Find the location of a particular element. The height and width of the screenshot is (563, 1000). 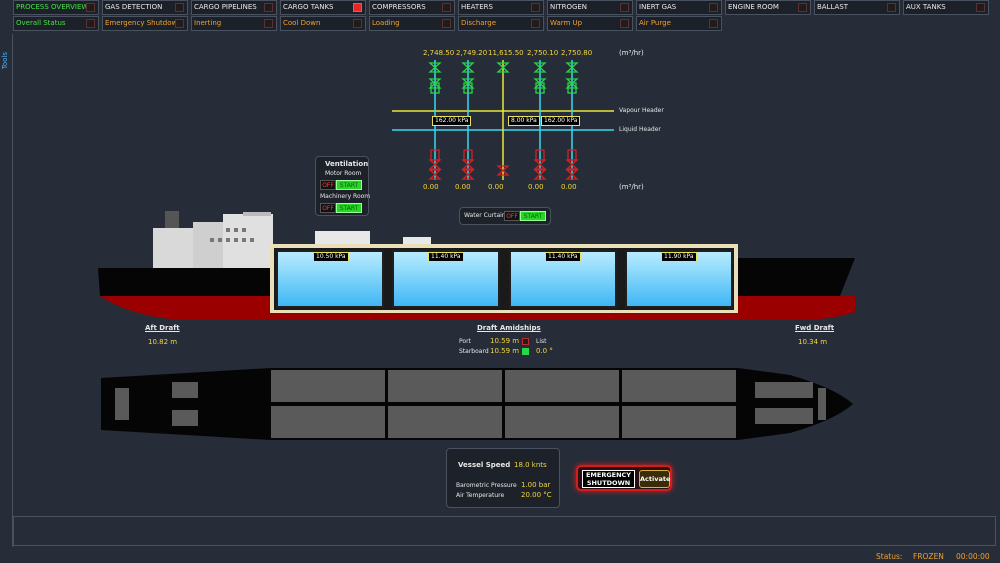

tank-3-pressure: 11.40 kPa is located at coordinates (563, 257).